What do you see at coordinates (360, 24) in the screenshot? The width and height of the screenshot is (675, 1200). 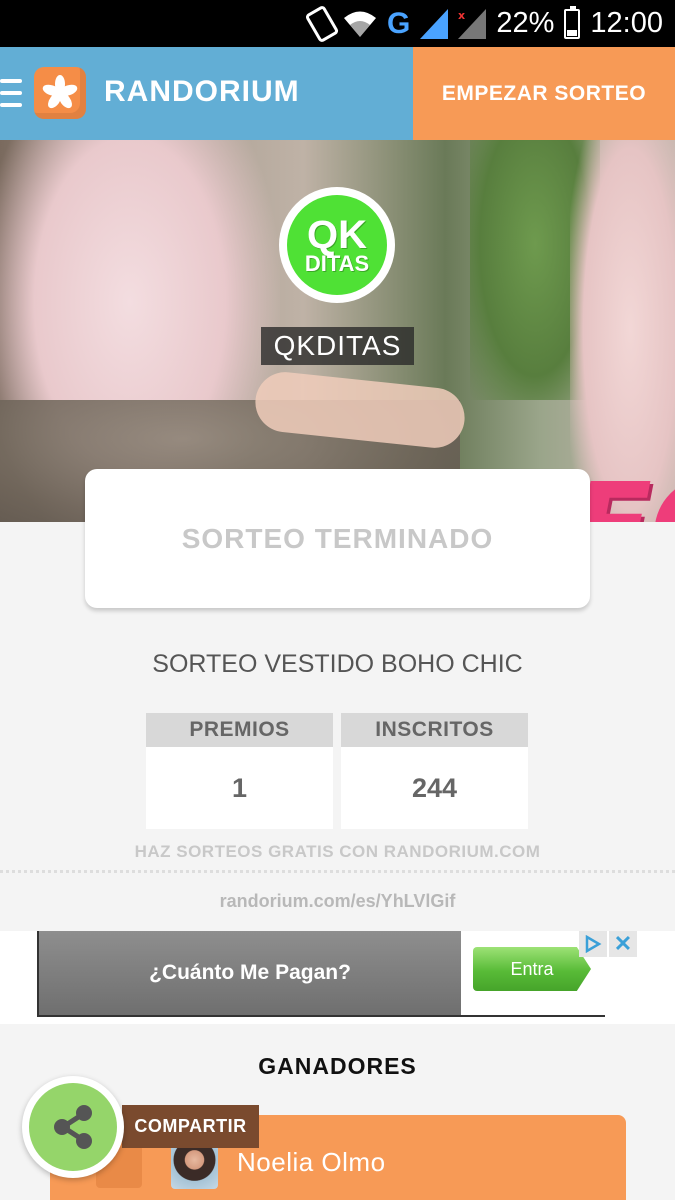 I see `wifi-icon` at bounding box center [360, 24].